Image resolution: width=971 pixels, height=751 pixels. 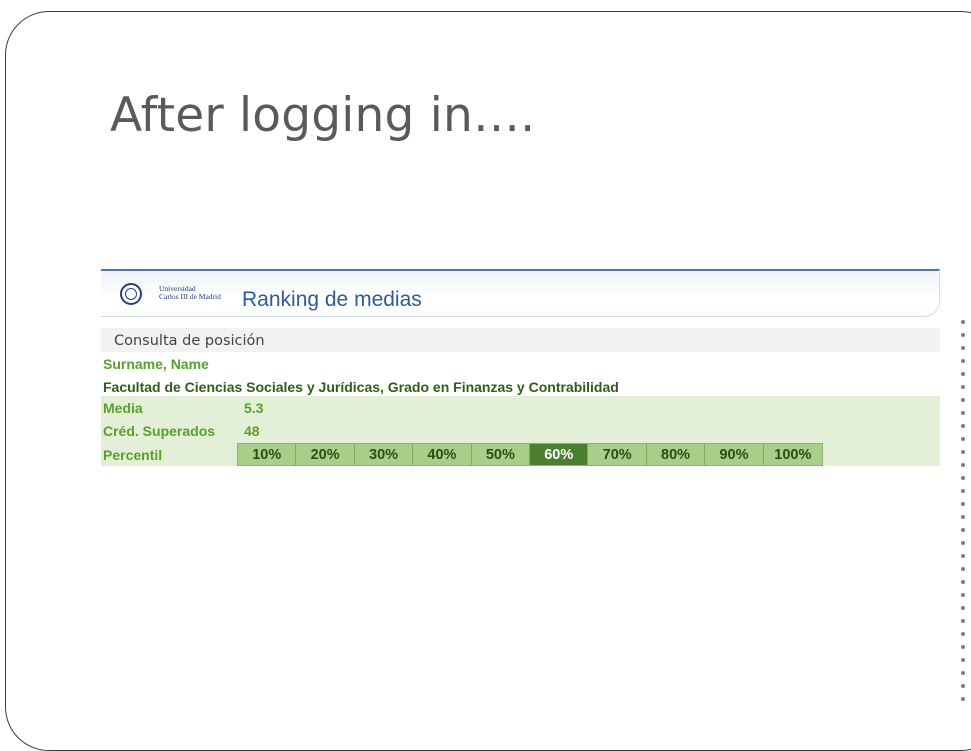 I want to click on percentil-label: Percentil, so click(x=133, y=455).